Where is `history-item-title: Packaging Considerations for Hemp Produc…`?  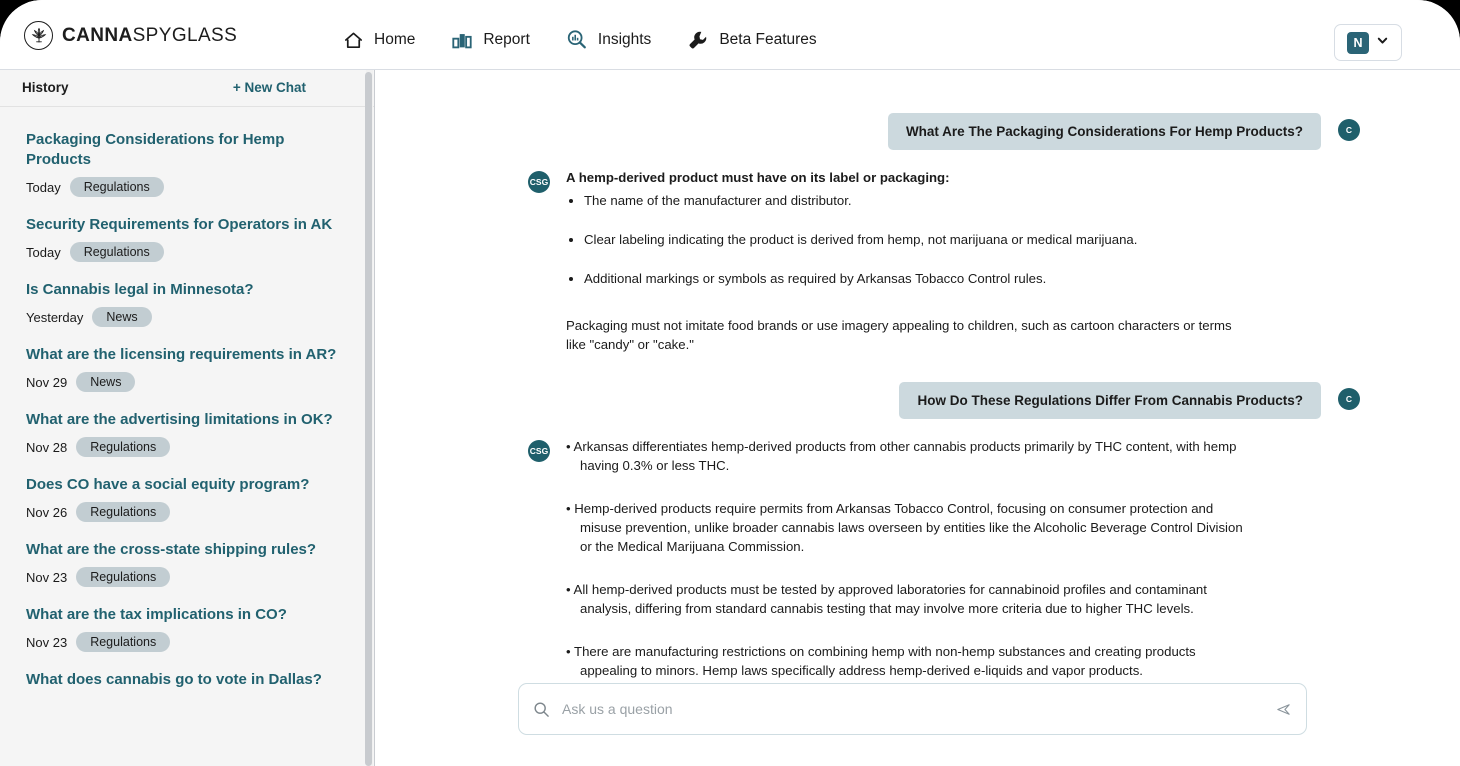 history-item-title: Packaging Considerations for Hemp Produc… is located at coordinates (155, 149).